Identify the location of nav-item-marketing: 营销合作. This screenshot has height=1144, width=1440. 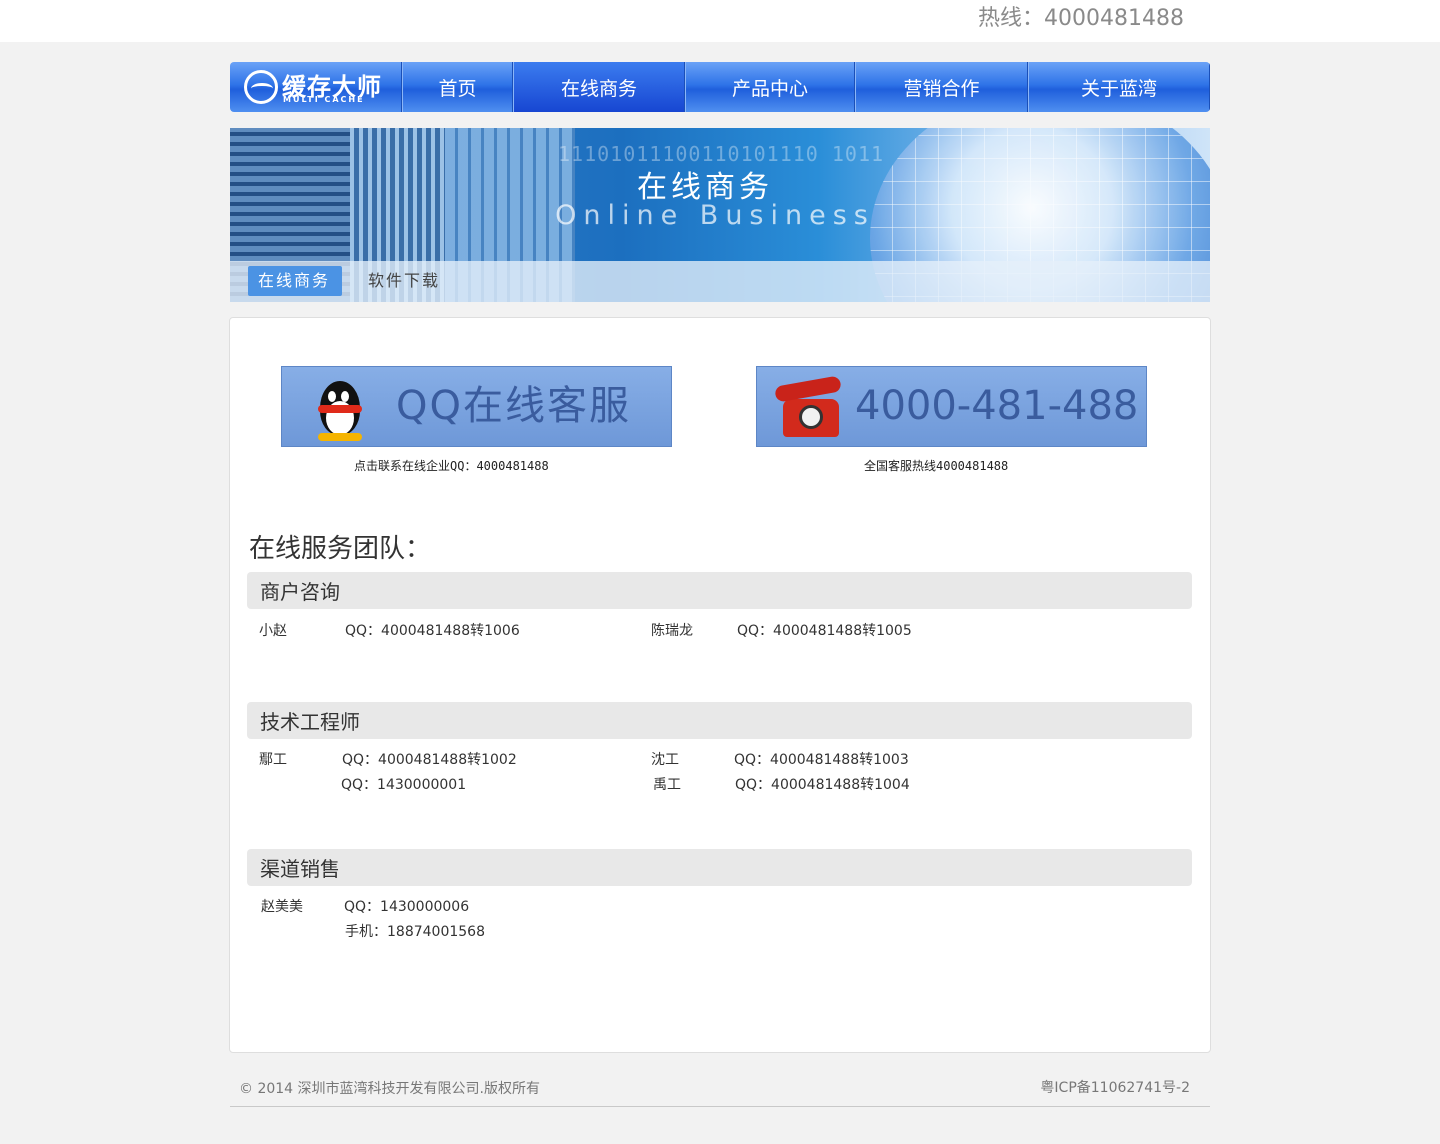
(941, 87).